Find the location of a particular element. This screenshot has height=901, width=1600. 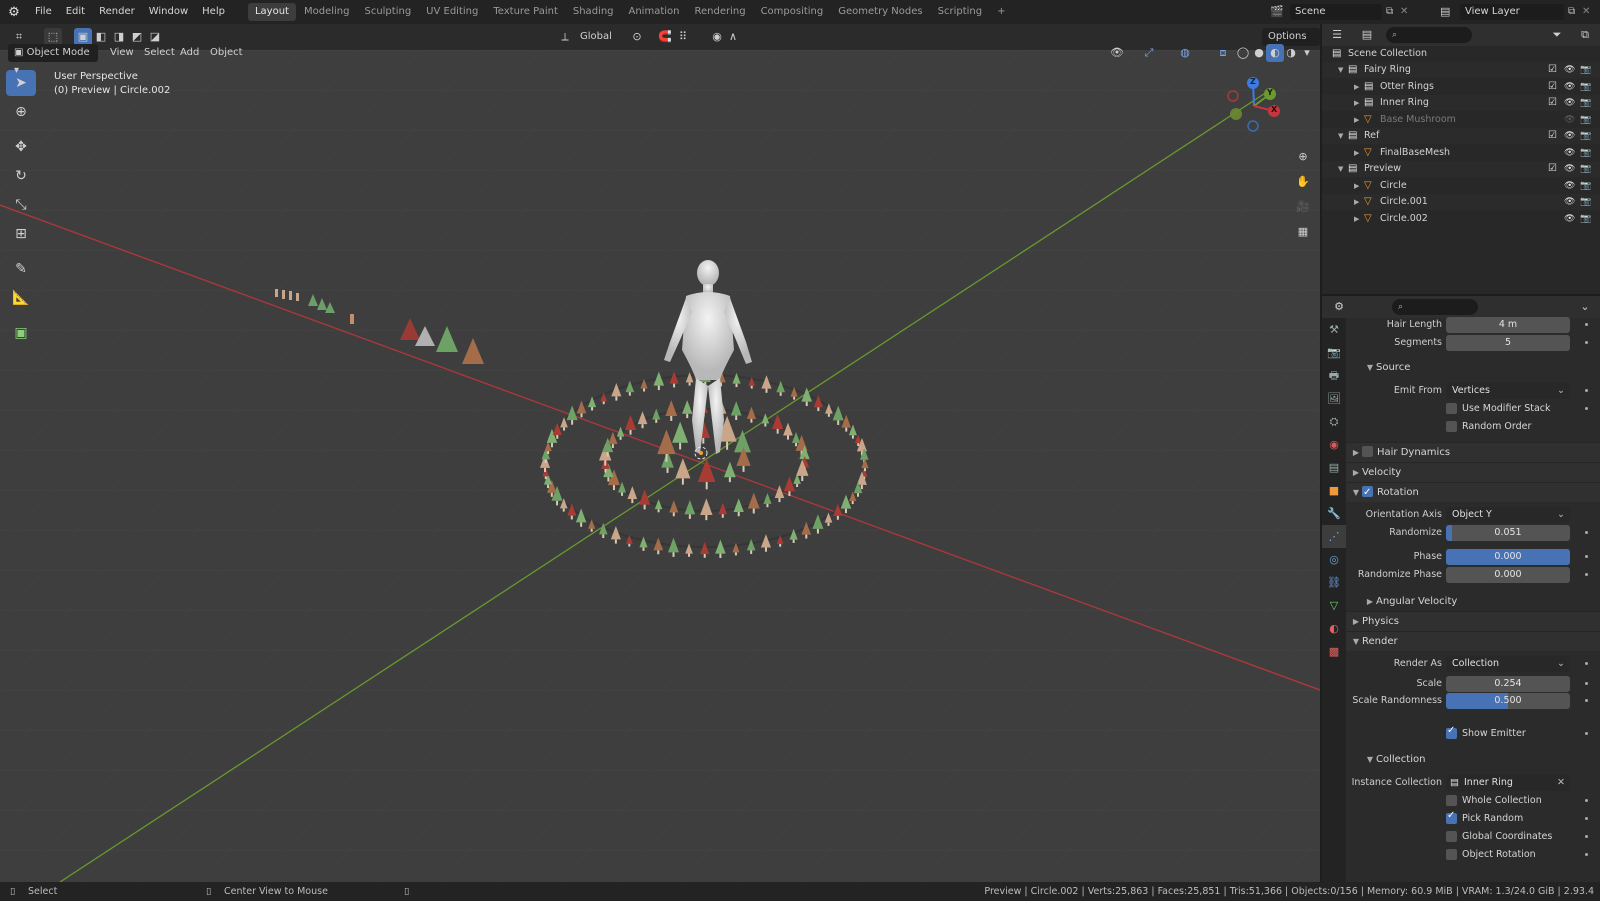

add-workspace-button: + is located at coordinates (1001, 12).